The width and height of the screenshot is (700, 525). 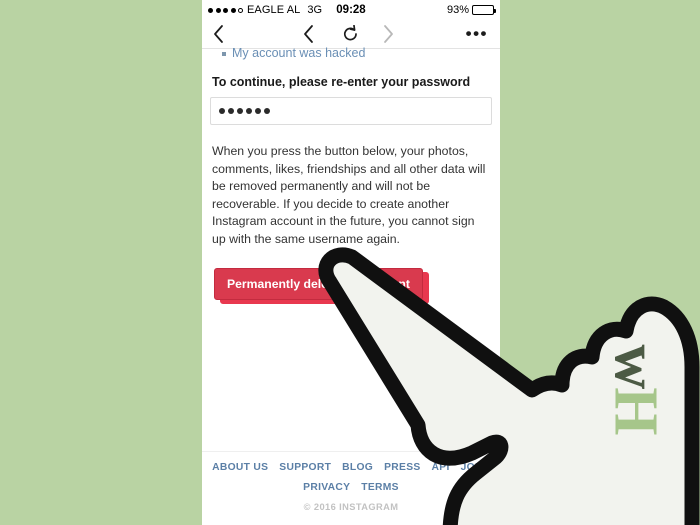 What do you see at coordinates (484, 10) in the screenshot?
I see `battery-icon` at bounding box center [484, 10].